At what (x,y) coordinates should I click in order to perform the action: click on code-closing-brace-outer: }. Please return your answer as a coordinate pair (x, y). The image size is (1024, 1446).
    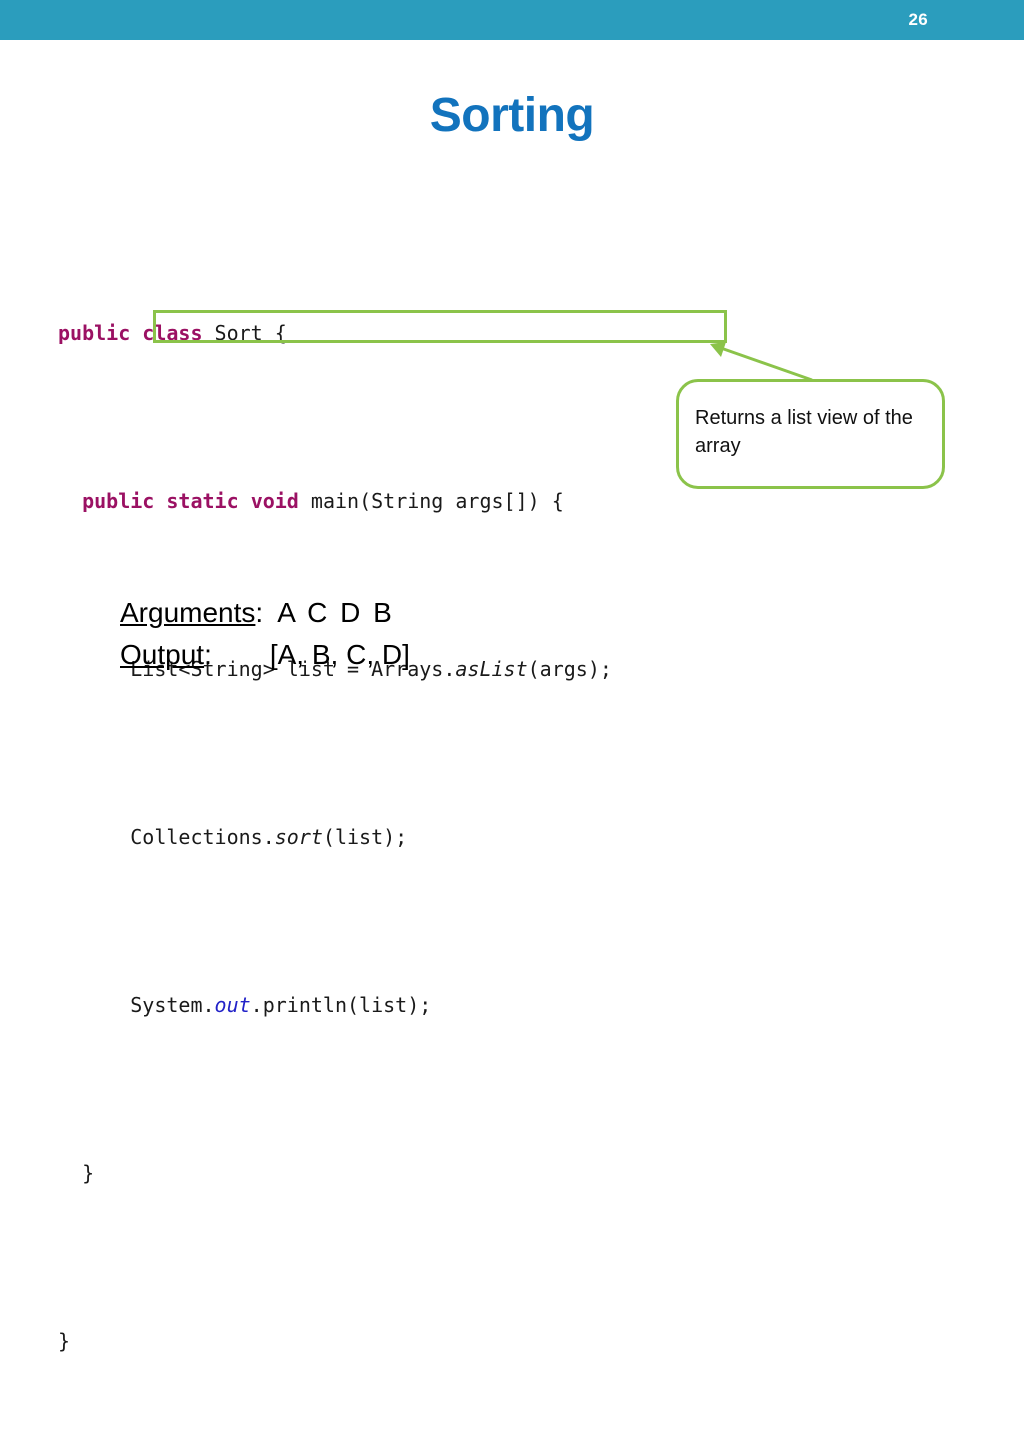
    Looking at the image, I should click on (64, 1341).